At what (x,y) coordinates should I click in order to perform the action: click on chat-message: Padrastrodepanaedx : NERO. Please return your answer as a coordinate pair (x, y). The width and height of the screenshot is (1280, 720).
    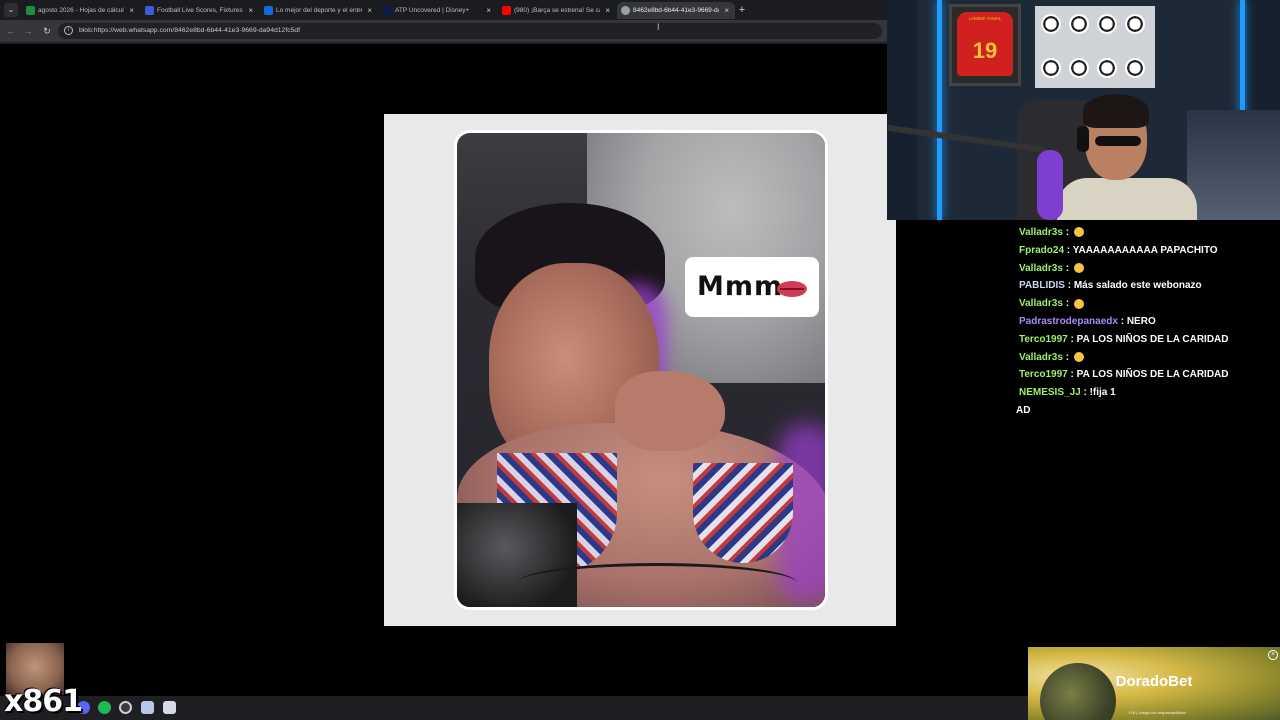
    Looking at the image, I should click on (1148, 322).